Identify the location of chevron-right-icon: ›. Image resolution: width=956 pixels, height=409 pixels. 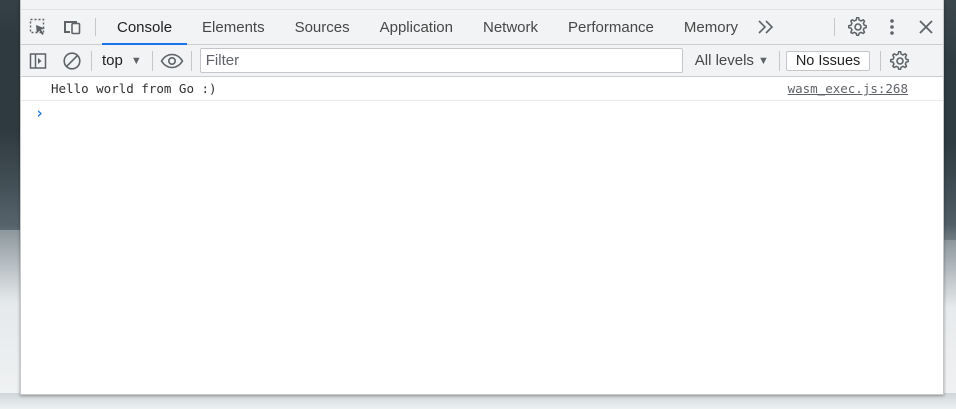
(40, 113).